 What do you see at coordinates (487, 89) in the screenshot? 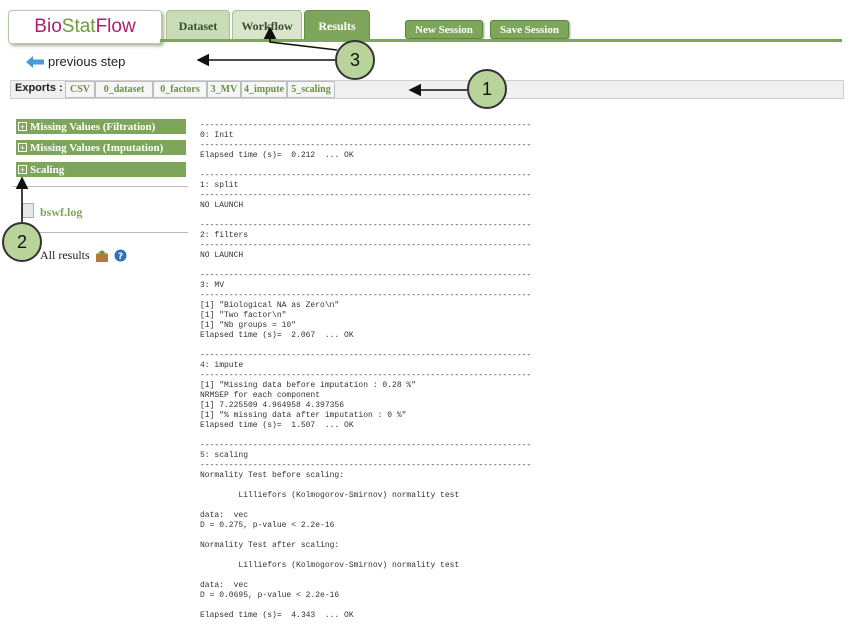
I see `annotation-1: 1` at bounding box center [487, 89].